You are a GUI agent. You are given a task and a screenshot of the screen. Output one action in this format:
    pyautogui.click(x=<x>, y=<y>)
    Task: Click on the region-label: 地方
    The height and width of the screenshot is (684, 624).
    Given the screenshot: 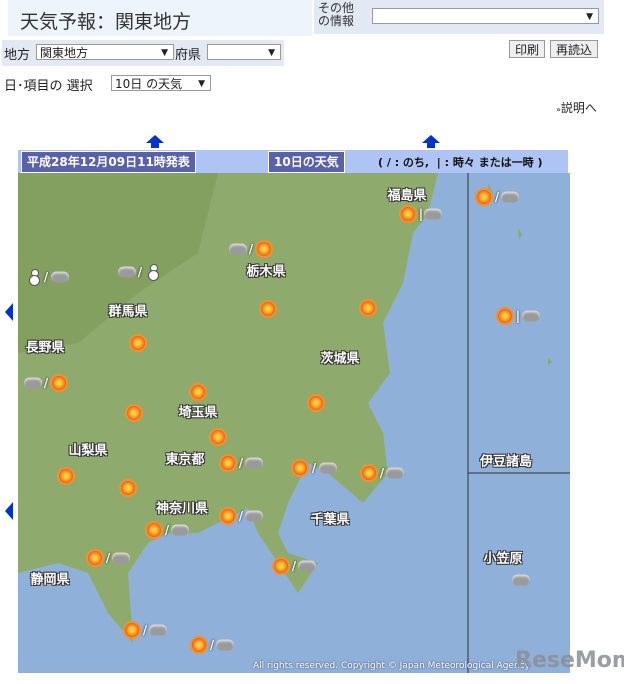 What is the action you would take?
    pyautogui.click(x=17, y=55)
    